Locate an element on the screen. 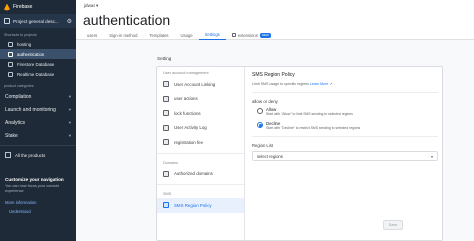 Image resolution: width=474 pixels, height=241 pixels. lock-icon is located at coordinates (166, 113).